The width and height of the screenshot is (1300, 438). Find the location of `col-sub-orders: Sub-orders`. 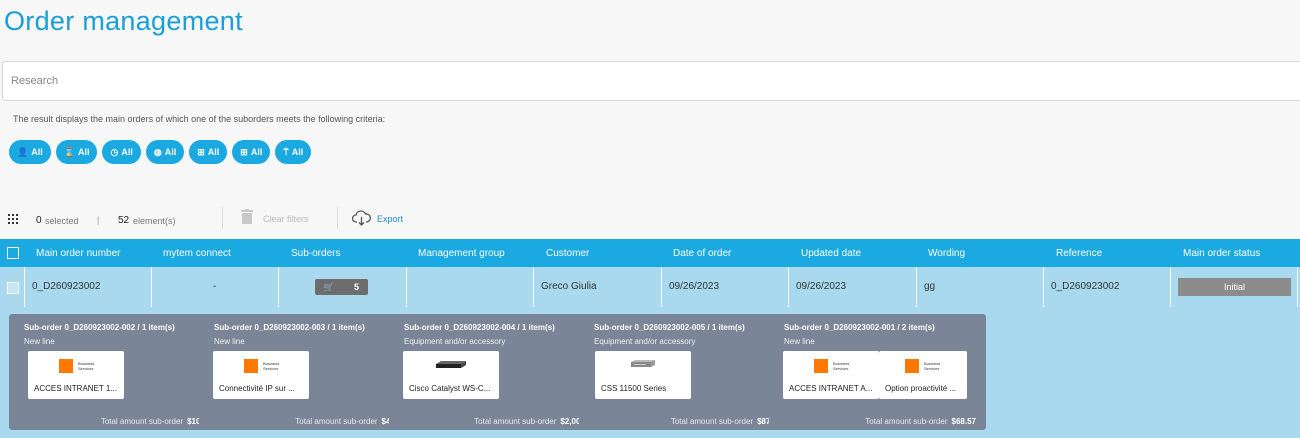

col-sub-orders: Sub-orders is located at coordinates (315, 253).